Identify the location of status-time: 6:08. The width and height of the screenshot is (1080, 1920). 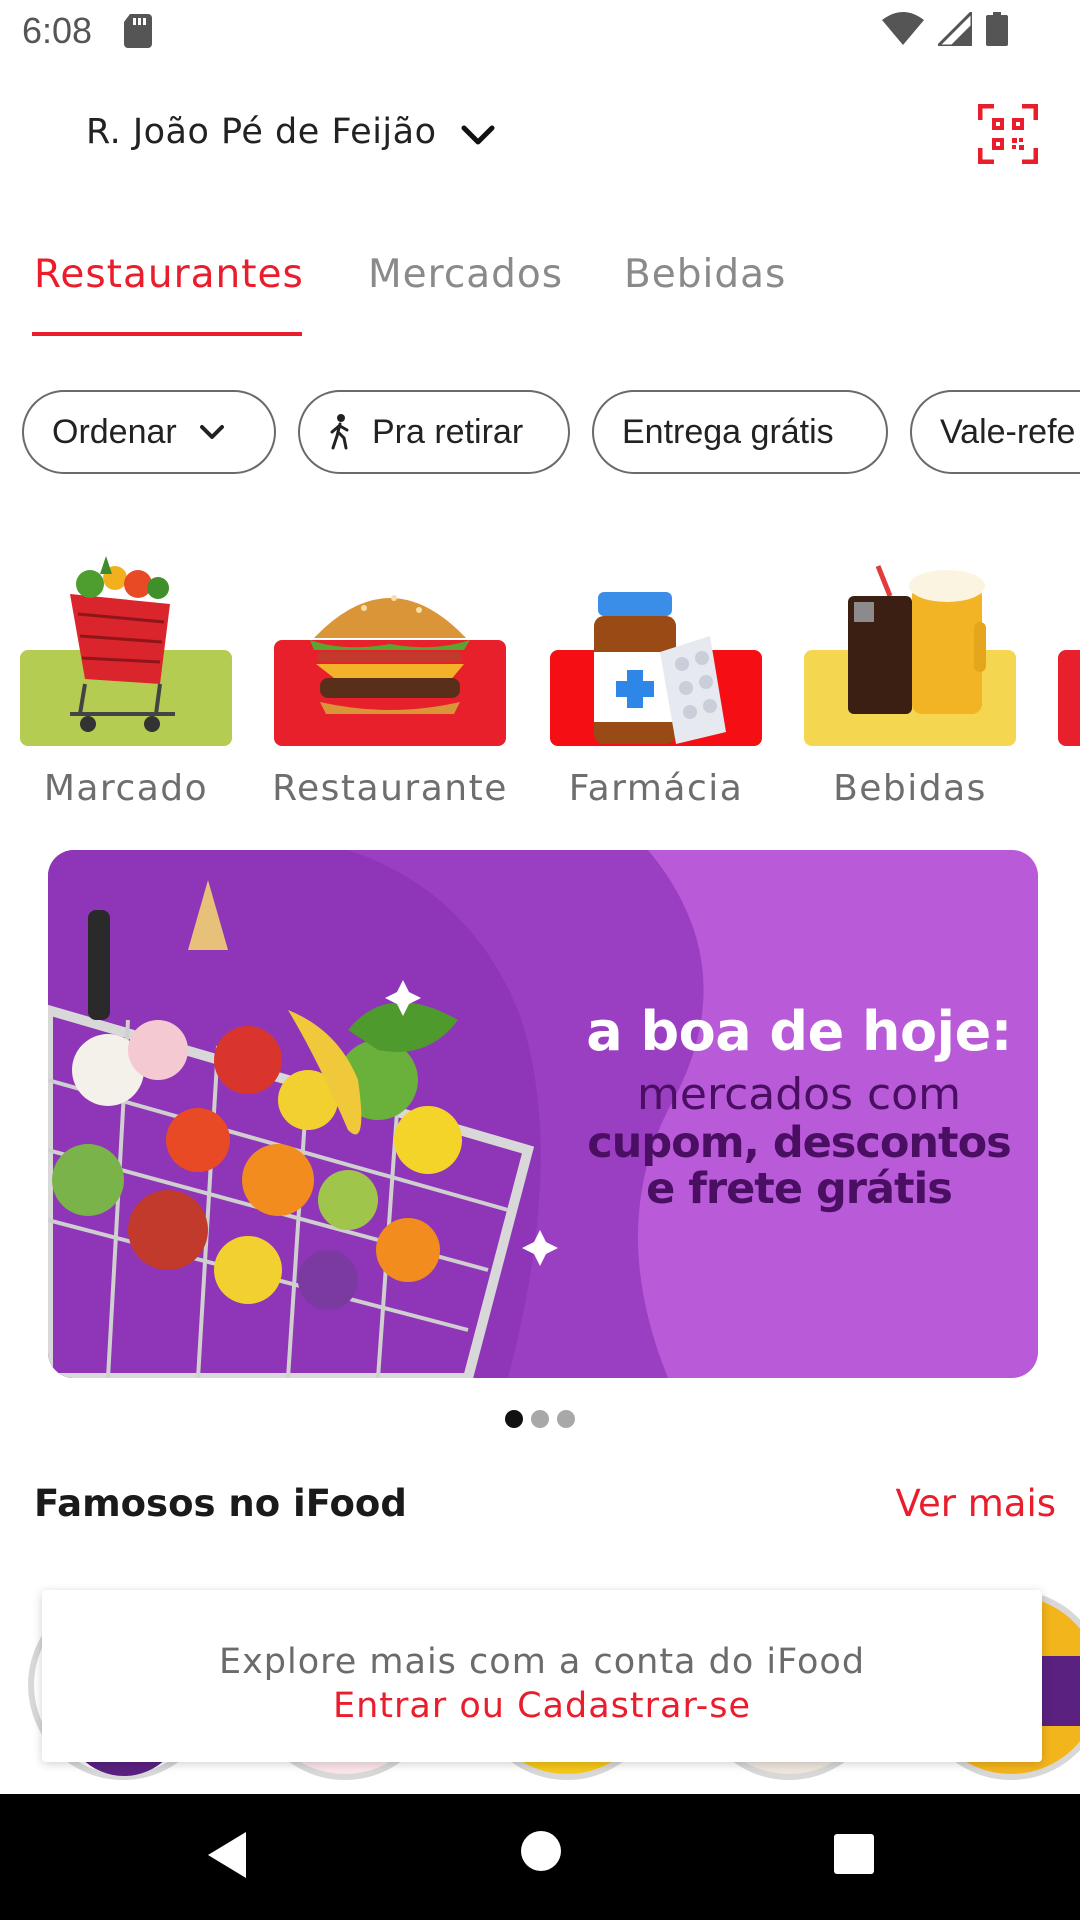
(57, 30).